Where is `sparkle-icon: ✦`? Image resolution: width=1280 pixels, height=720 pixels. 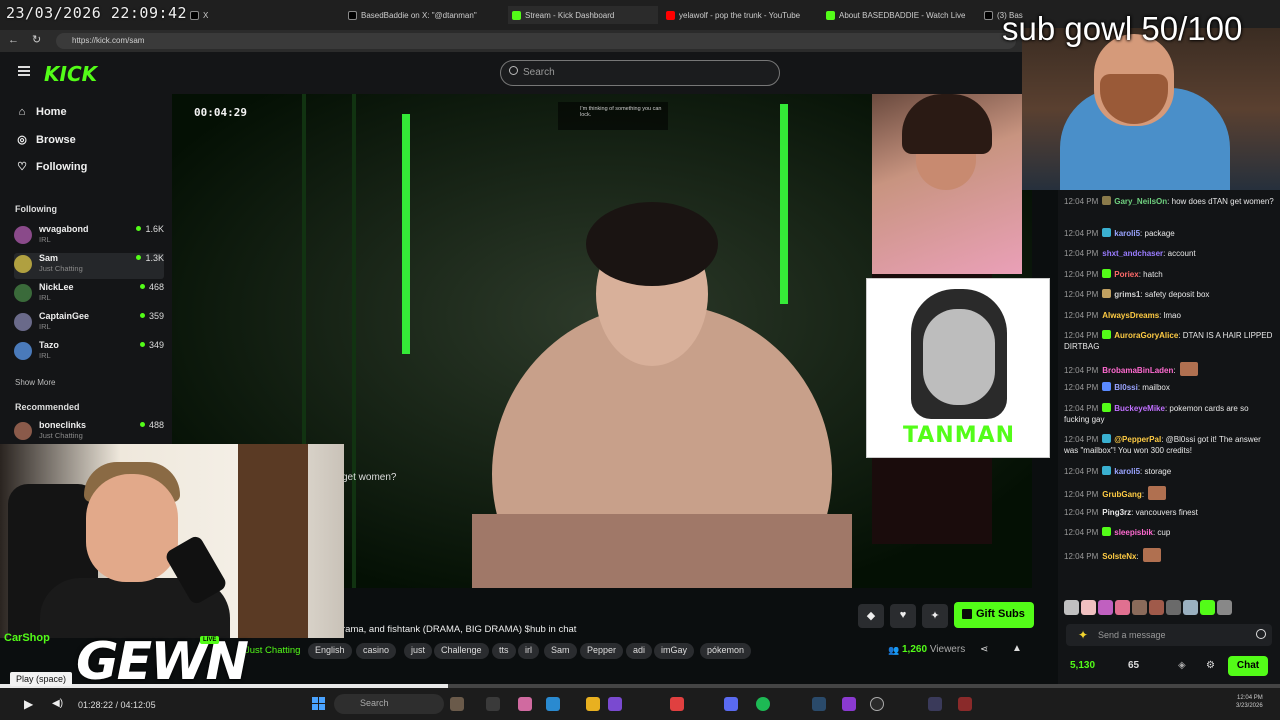
sparkle-icon: ✦ is located at coordinates (1083, 635).